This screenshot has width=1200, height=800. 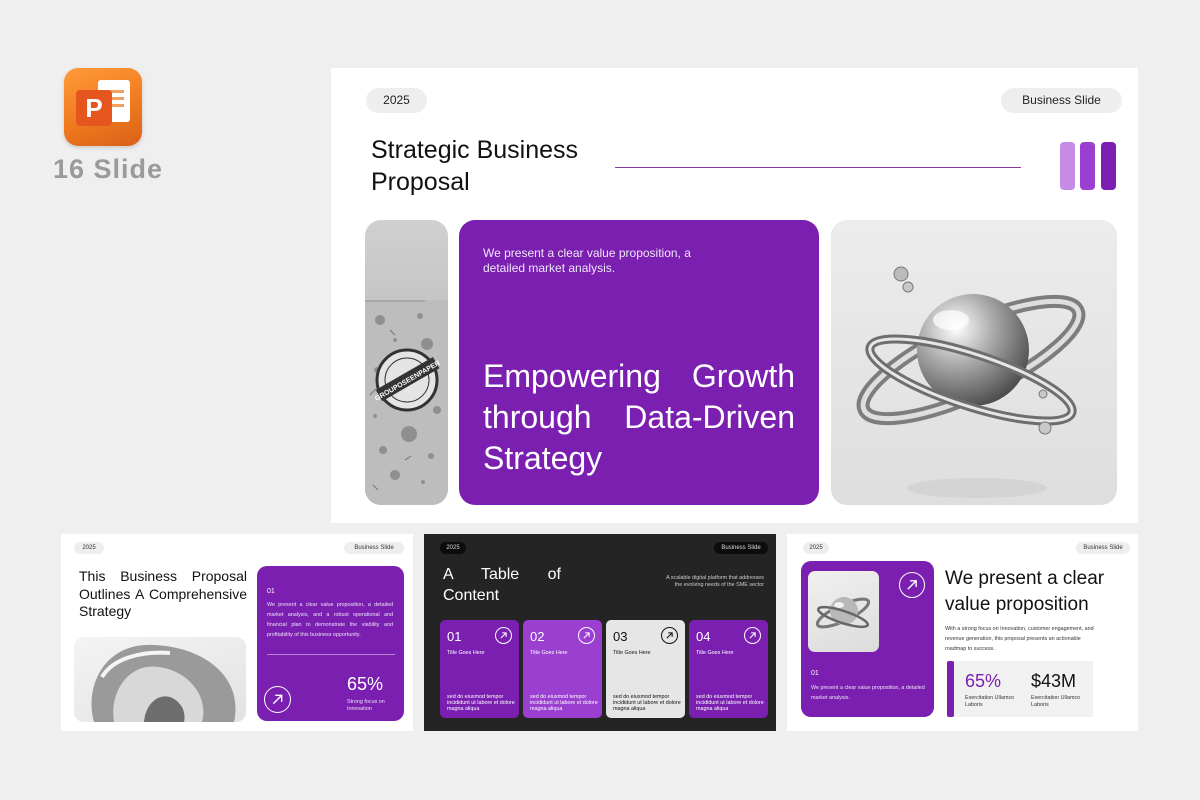 I want to click on slide-count-label: 16 Slide, so click(x=108, y=169).